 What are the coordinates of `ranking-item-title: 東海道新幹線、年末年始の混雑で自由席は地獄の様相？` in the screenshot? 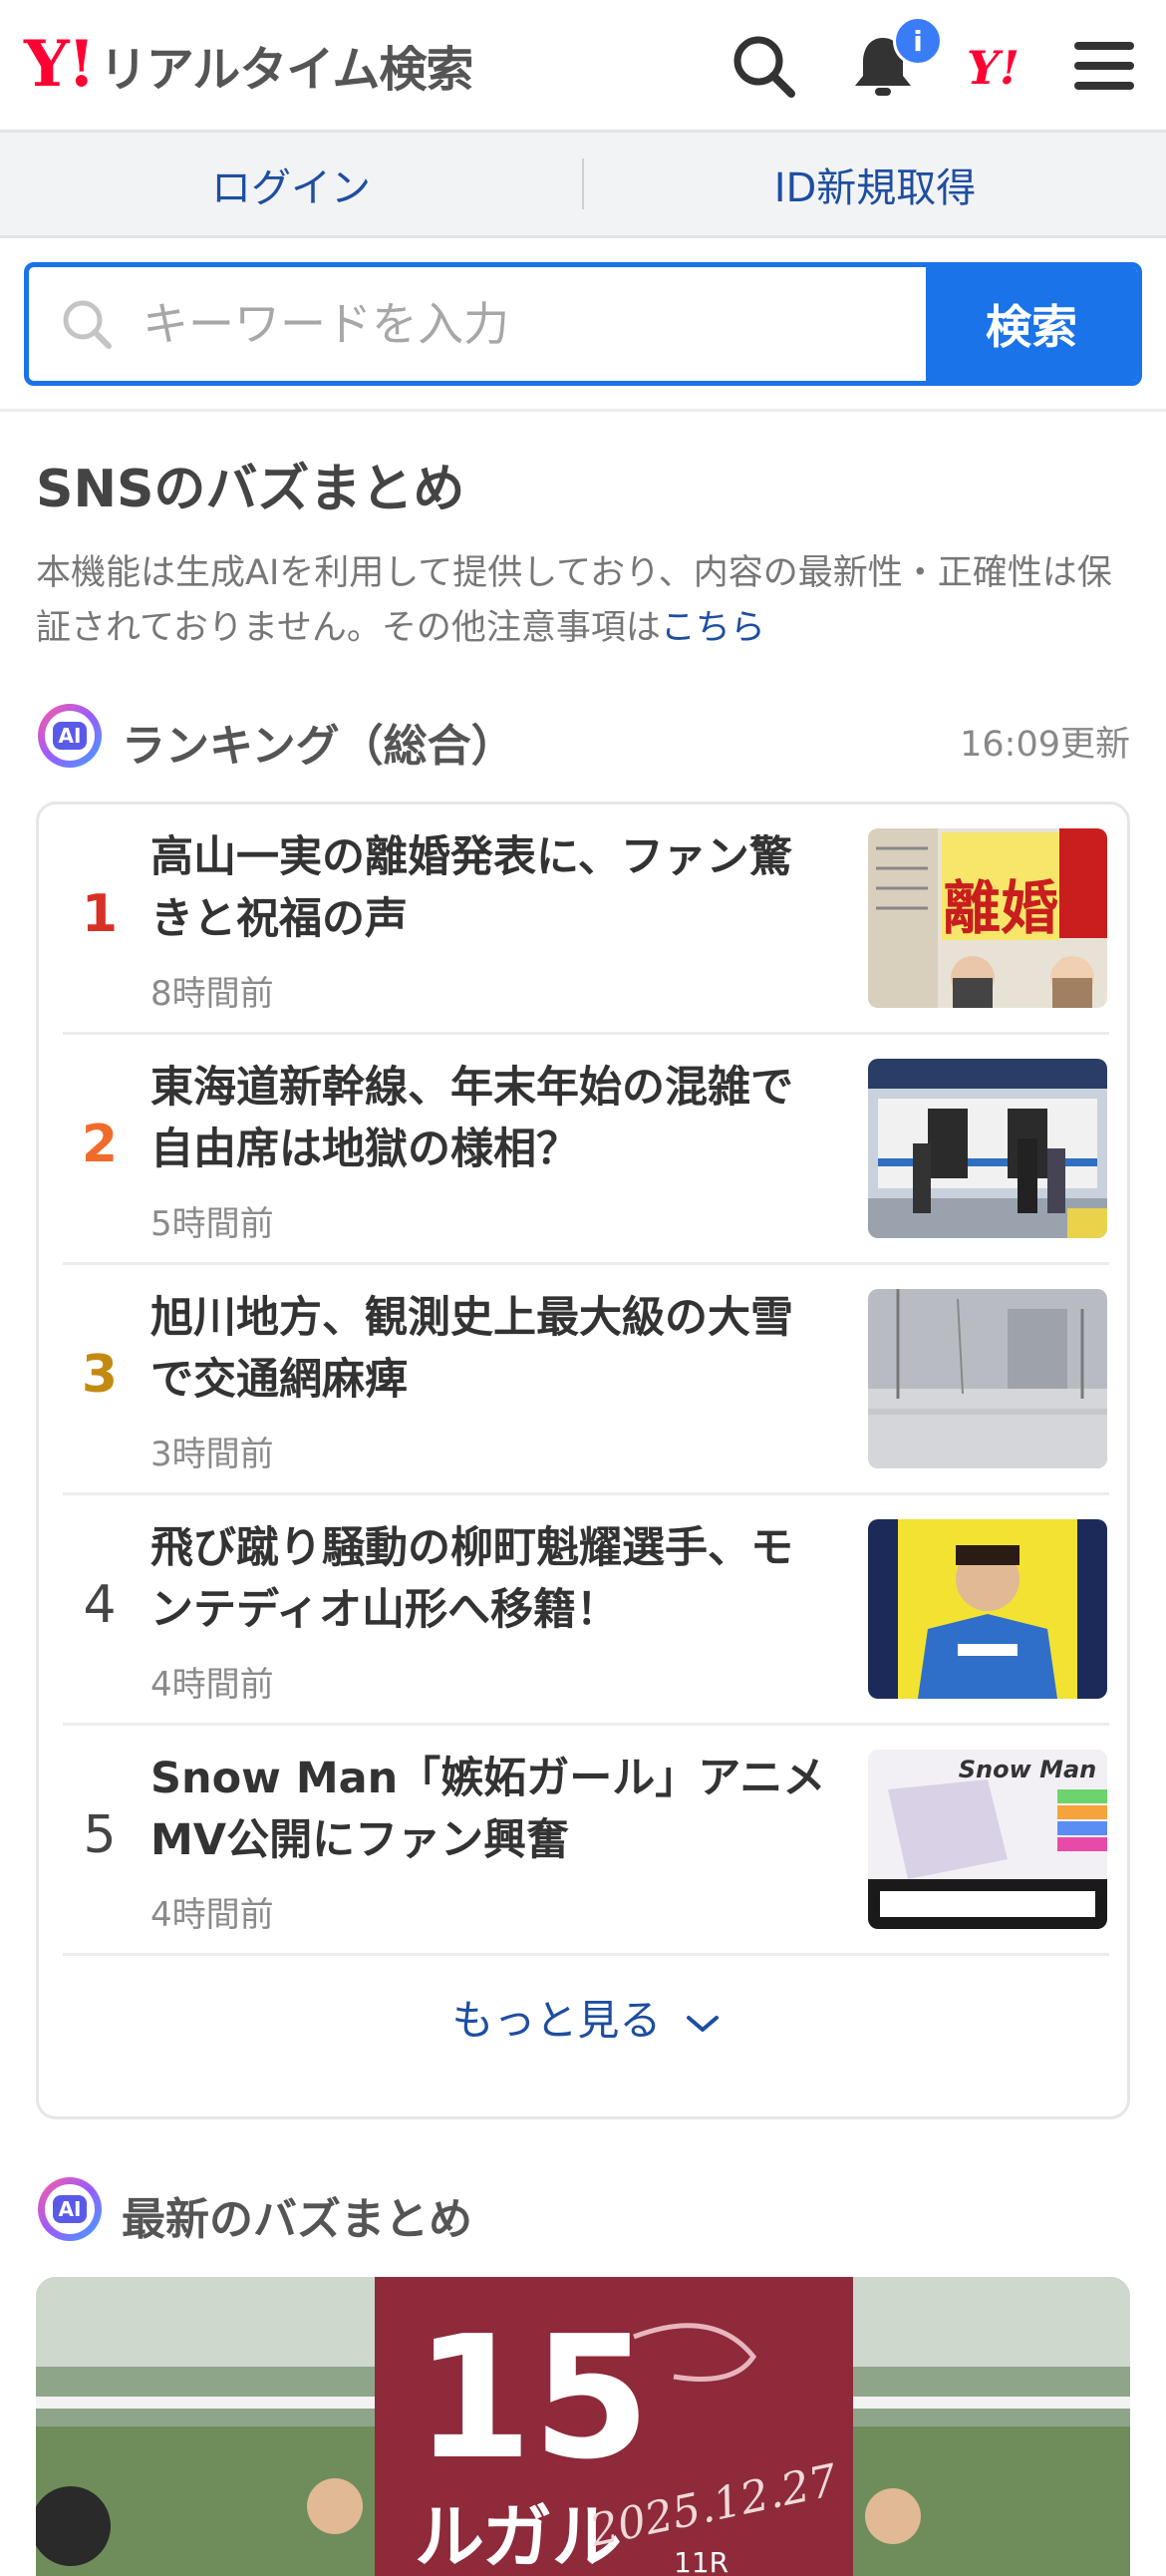 It's located at (472, 1118).